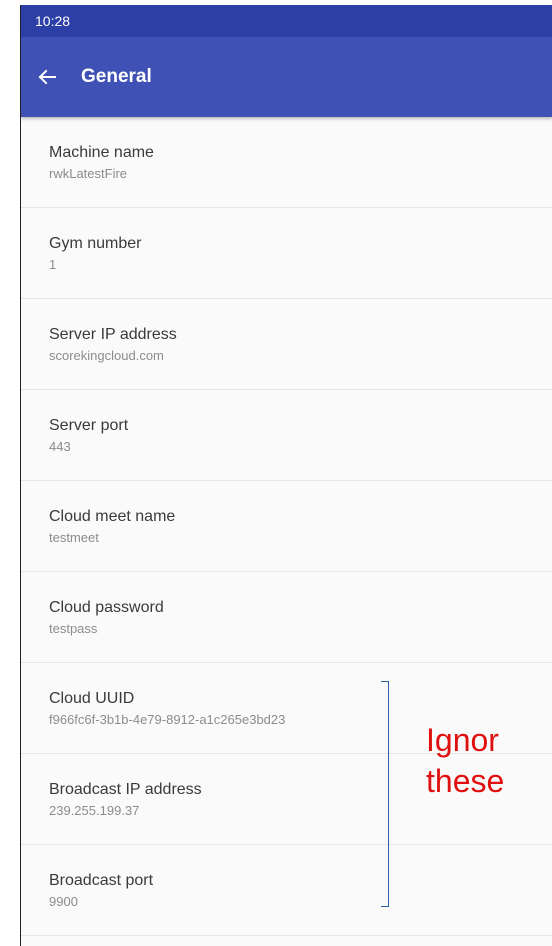 This screenshot has width=552, height=946. What do you see at coordinates (60, 446) in the screenshot?
I see `setting-value: 443` at bounding box center [60, 446].